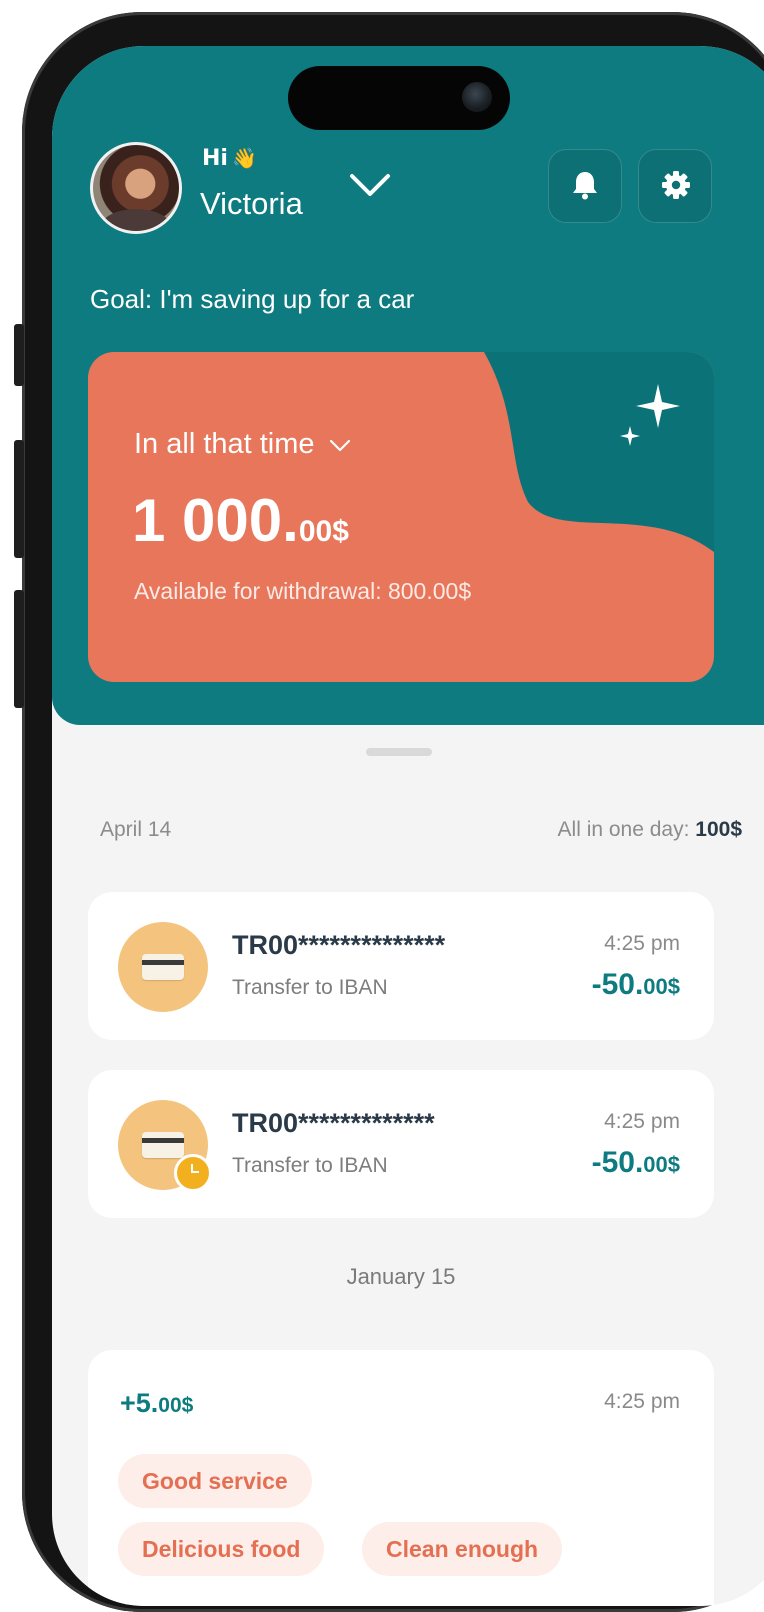 The width and height of the screenshot is (764, 1612). I want to click on notifications-button, so click(585, 186).